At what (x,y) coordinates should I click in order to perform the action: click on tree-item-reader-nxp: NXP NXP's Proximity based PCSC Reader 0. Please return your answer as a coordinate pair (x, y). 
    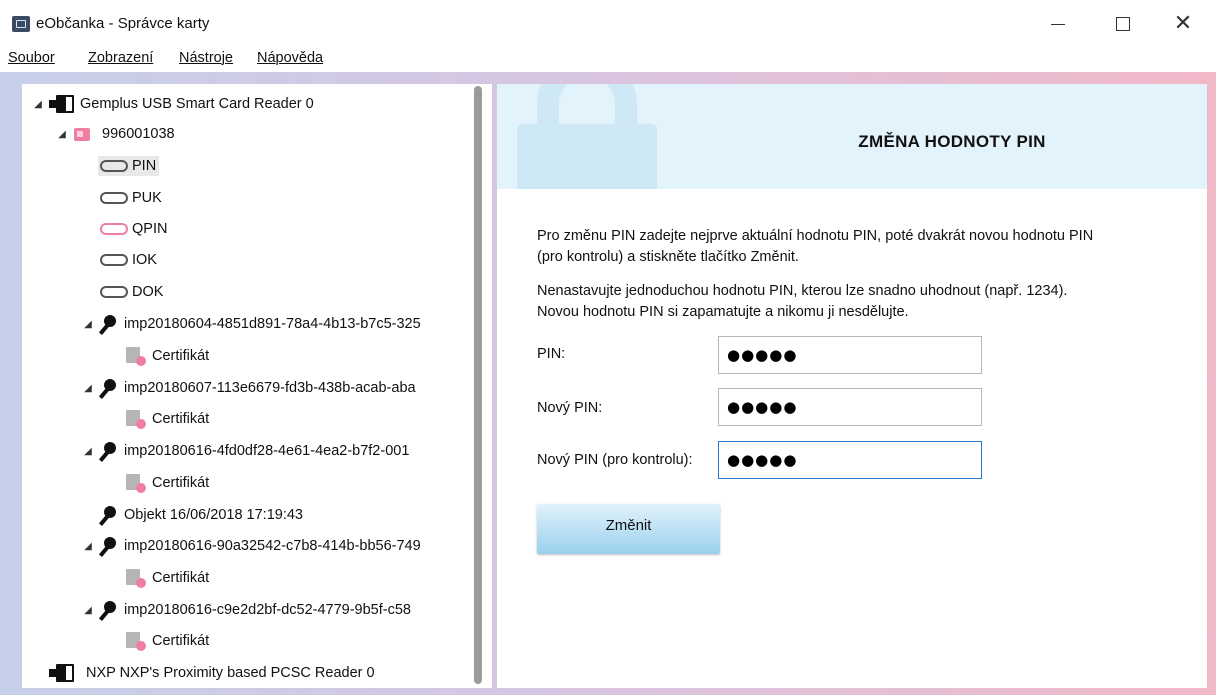
    Looking at the image, I should click on (212, 673).